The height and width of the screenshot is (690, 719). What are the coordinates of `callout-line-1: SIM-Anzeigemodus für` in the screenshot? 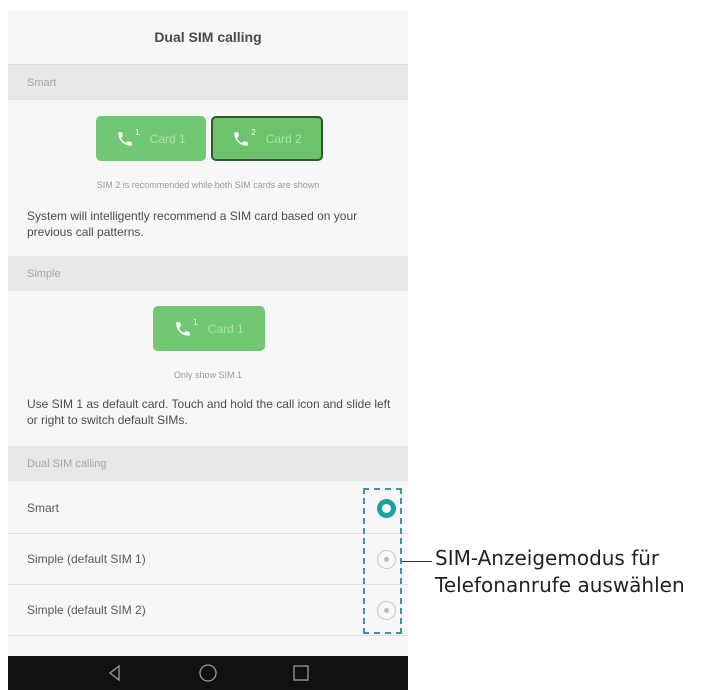 It's located at (547, 558).